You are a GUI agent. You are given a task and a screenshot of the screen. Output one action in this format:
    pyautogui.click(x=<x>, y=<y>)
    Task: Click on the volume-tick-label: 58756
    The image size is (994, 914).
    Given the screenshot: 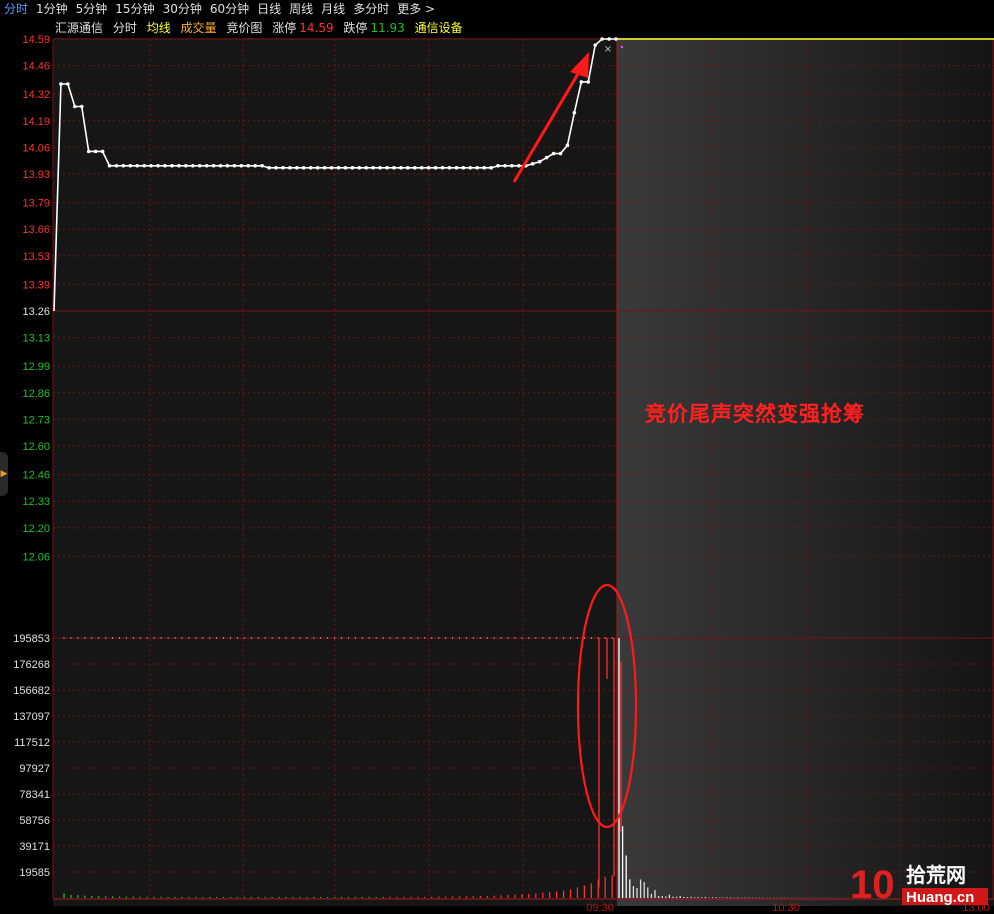 What is the action you would take?
    pyautogui.click(x=34, y=821)
    